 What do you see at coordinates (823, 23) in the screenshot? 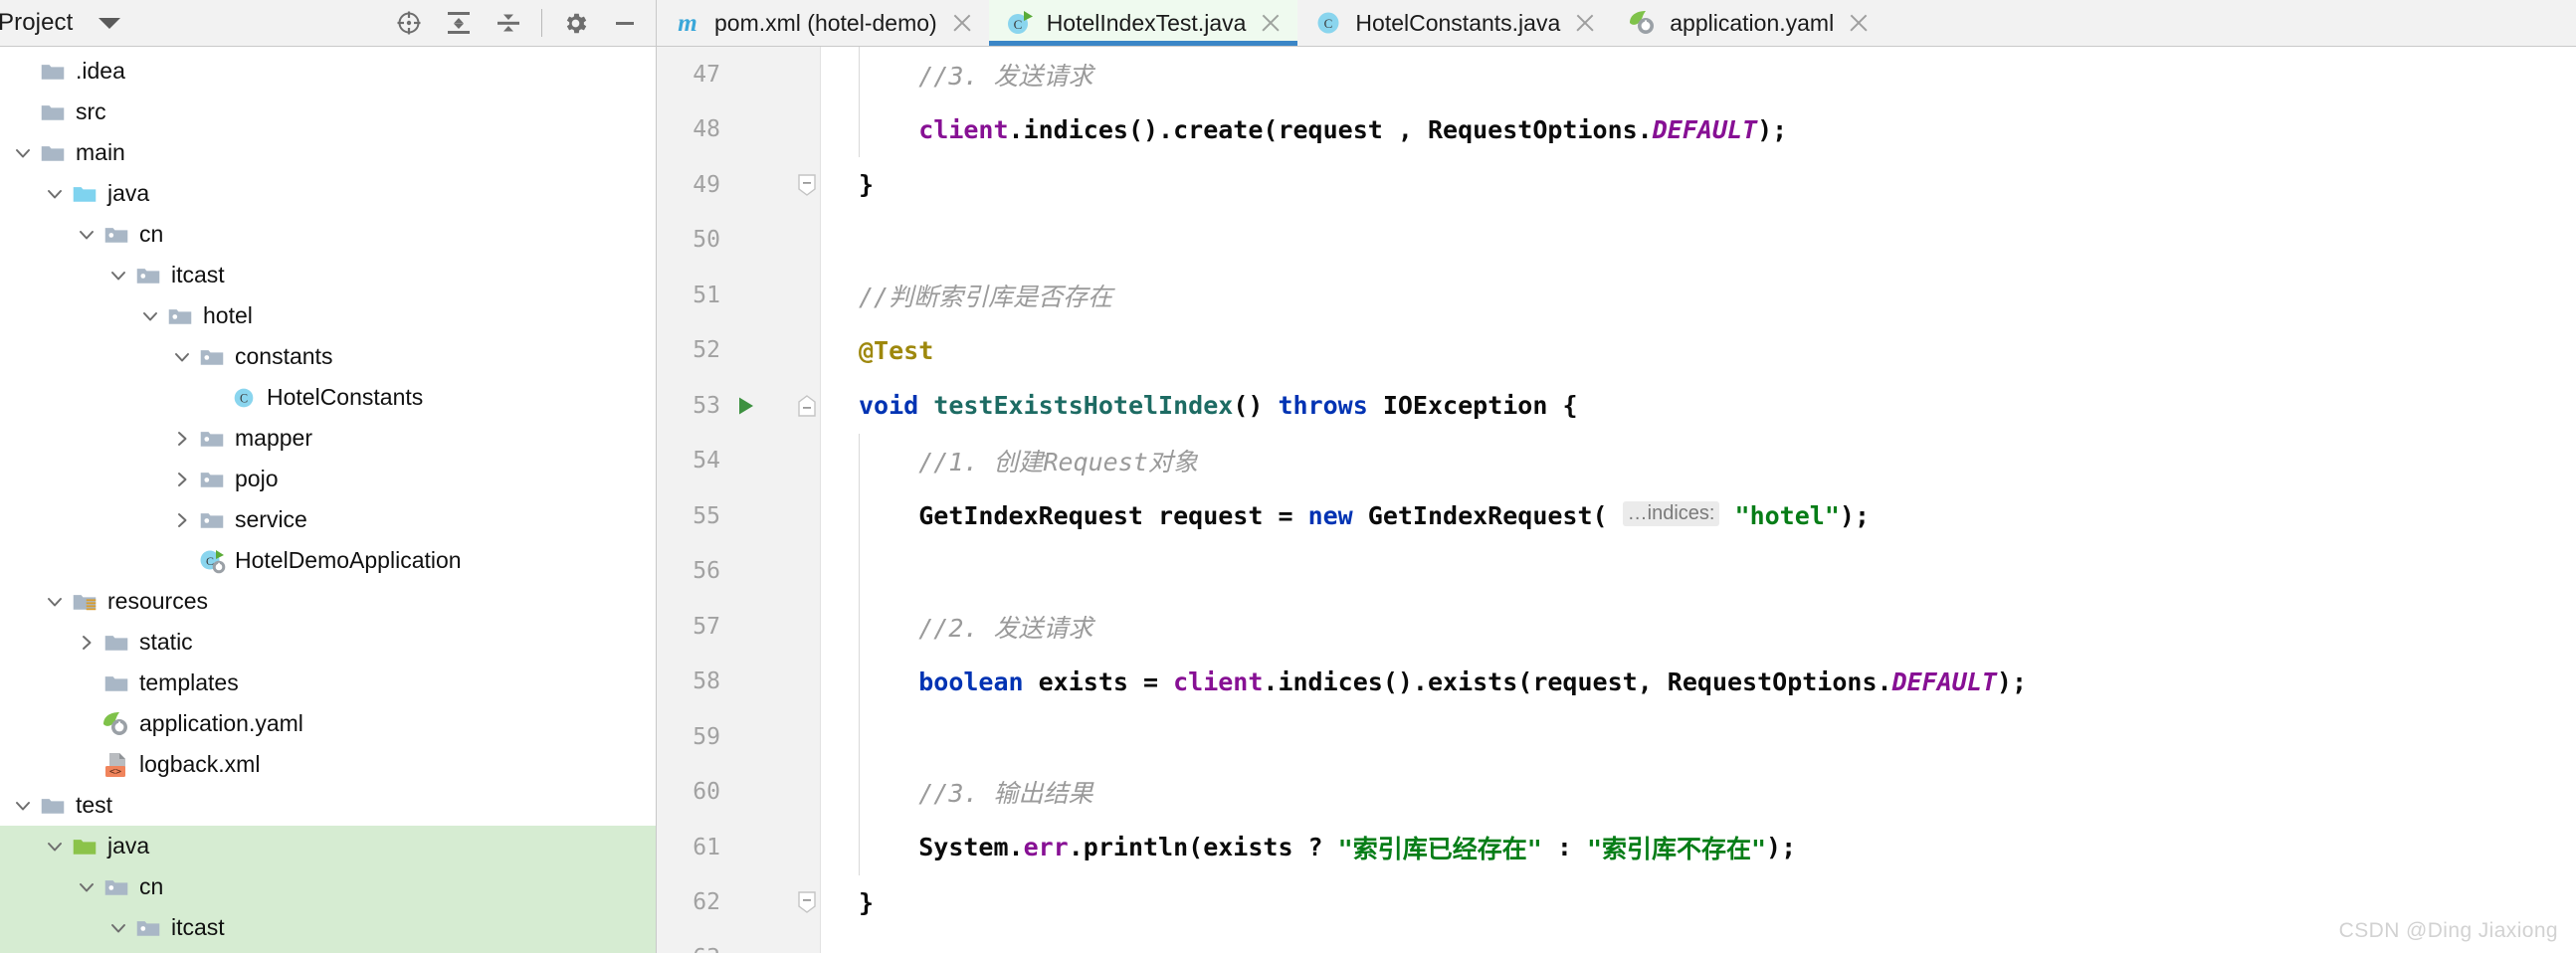
I see `editor-tab-pom-xml-hotel-demo-: m pom.xml (hotel-demo)` at bounding box center [823, 23].